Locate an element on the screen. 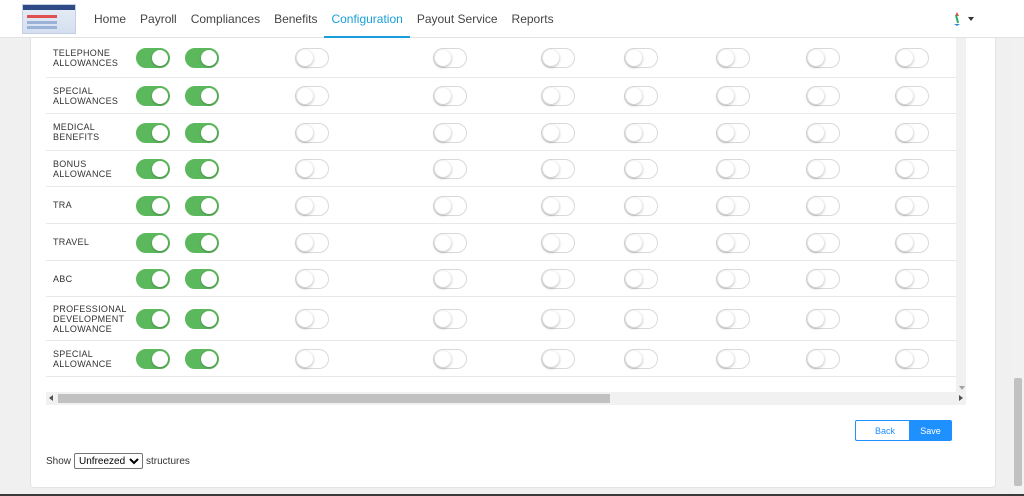  nav-item-home: Home is located at coordinates (113, 19).